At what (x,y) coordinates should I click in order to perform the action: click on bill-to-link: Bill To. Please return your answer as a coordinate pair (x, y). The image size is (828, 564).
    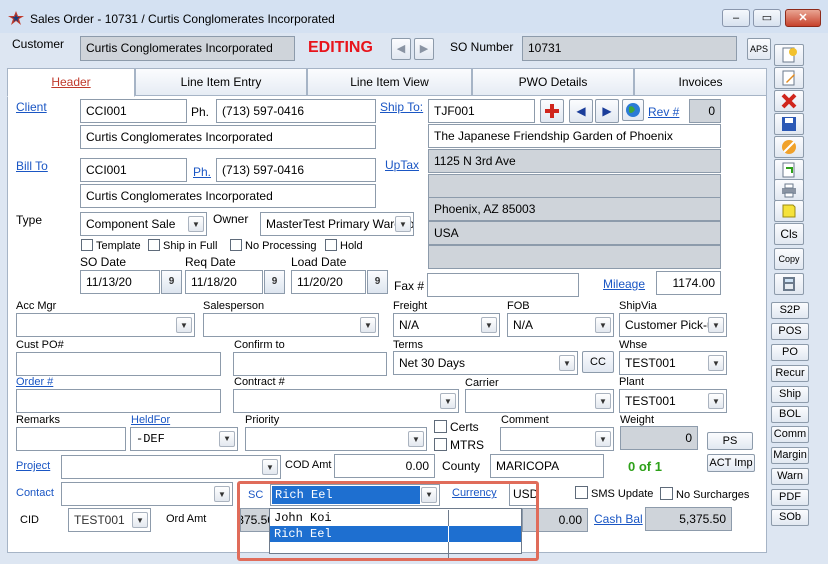
    Looking at the image, I should click on (32, 166).